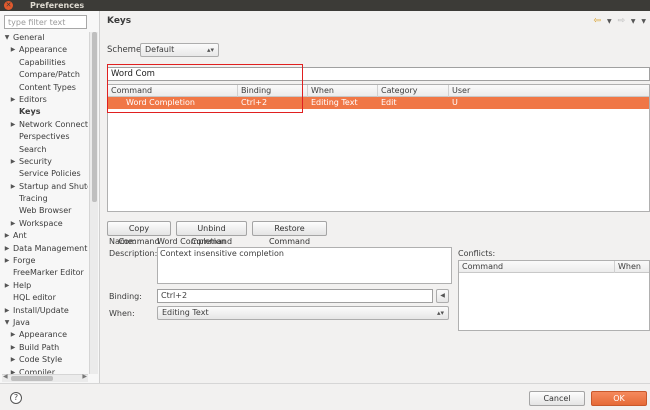 The width and height of the screenshot is (650, 410). What do you see at coordinates (598, 21) in the screenshot?
I see `back-arrow-icon: ⇦` at bounding box center [598, 21].